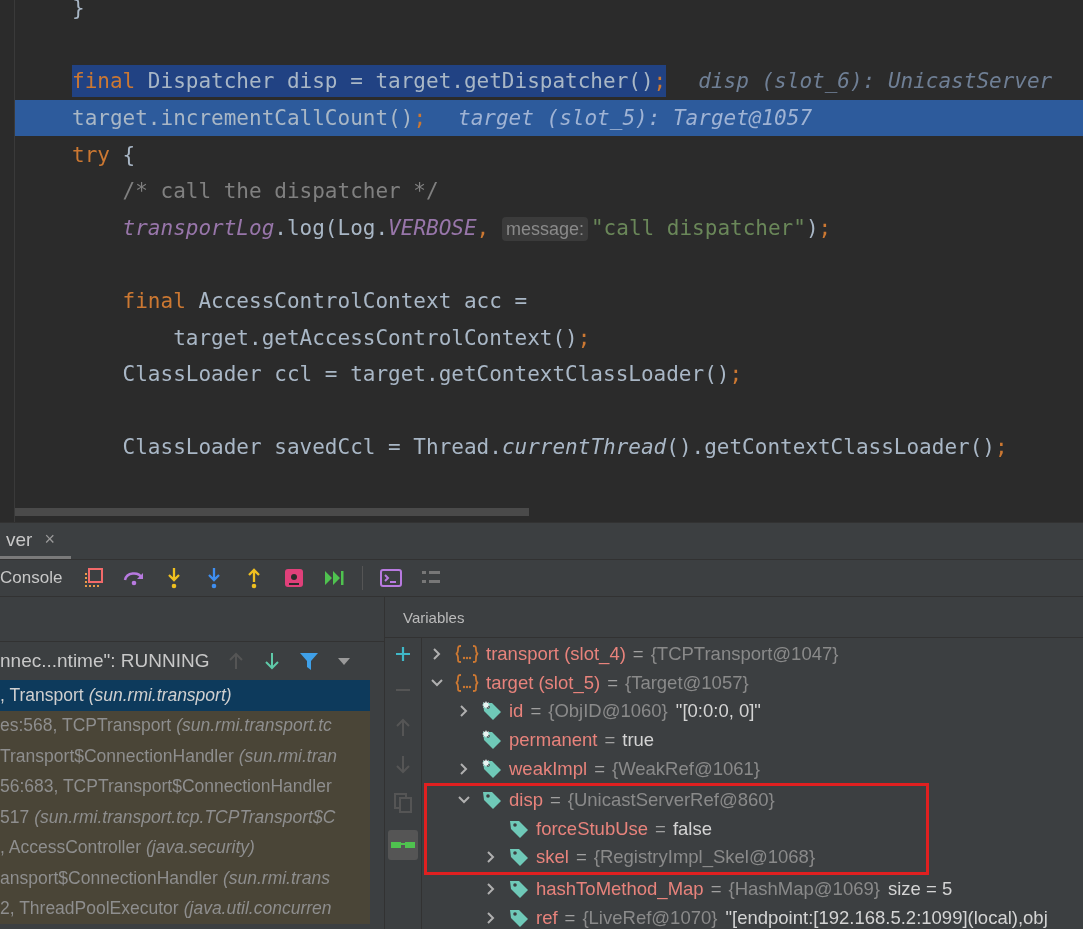 The width and height of the screenshot is (1083, 929). Describe the element at coordinates (547, 917) in the screenshot. I see `variable-name: ref` at that location.